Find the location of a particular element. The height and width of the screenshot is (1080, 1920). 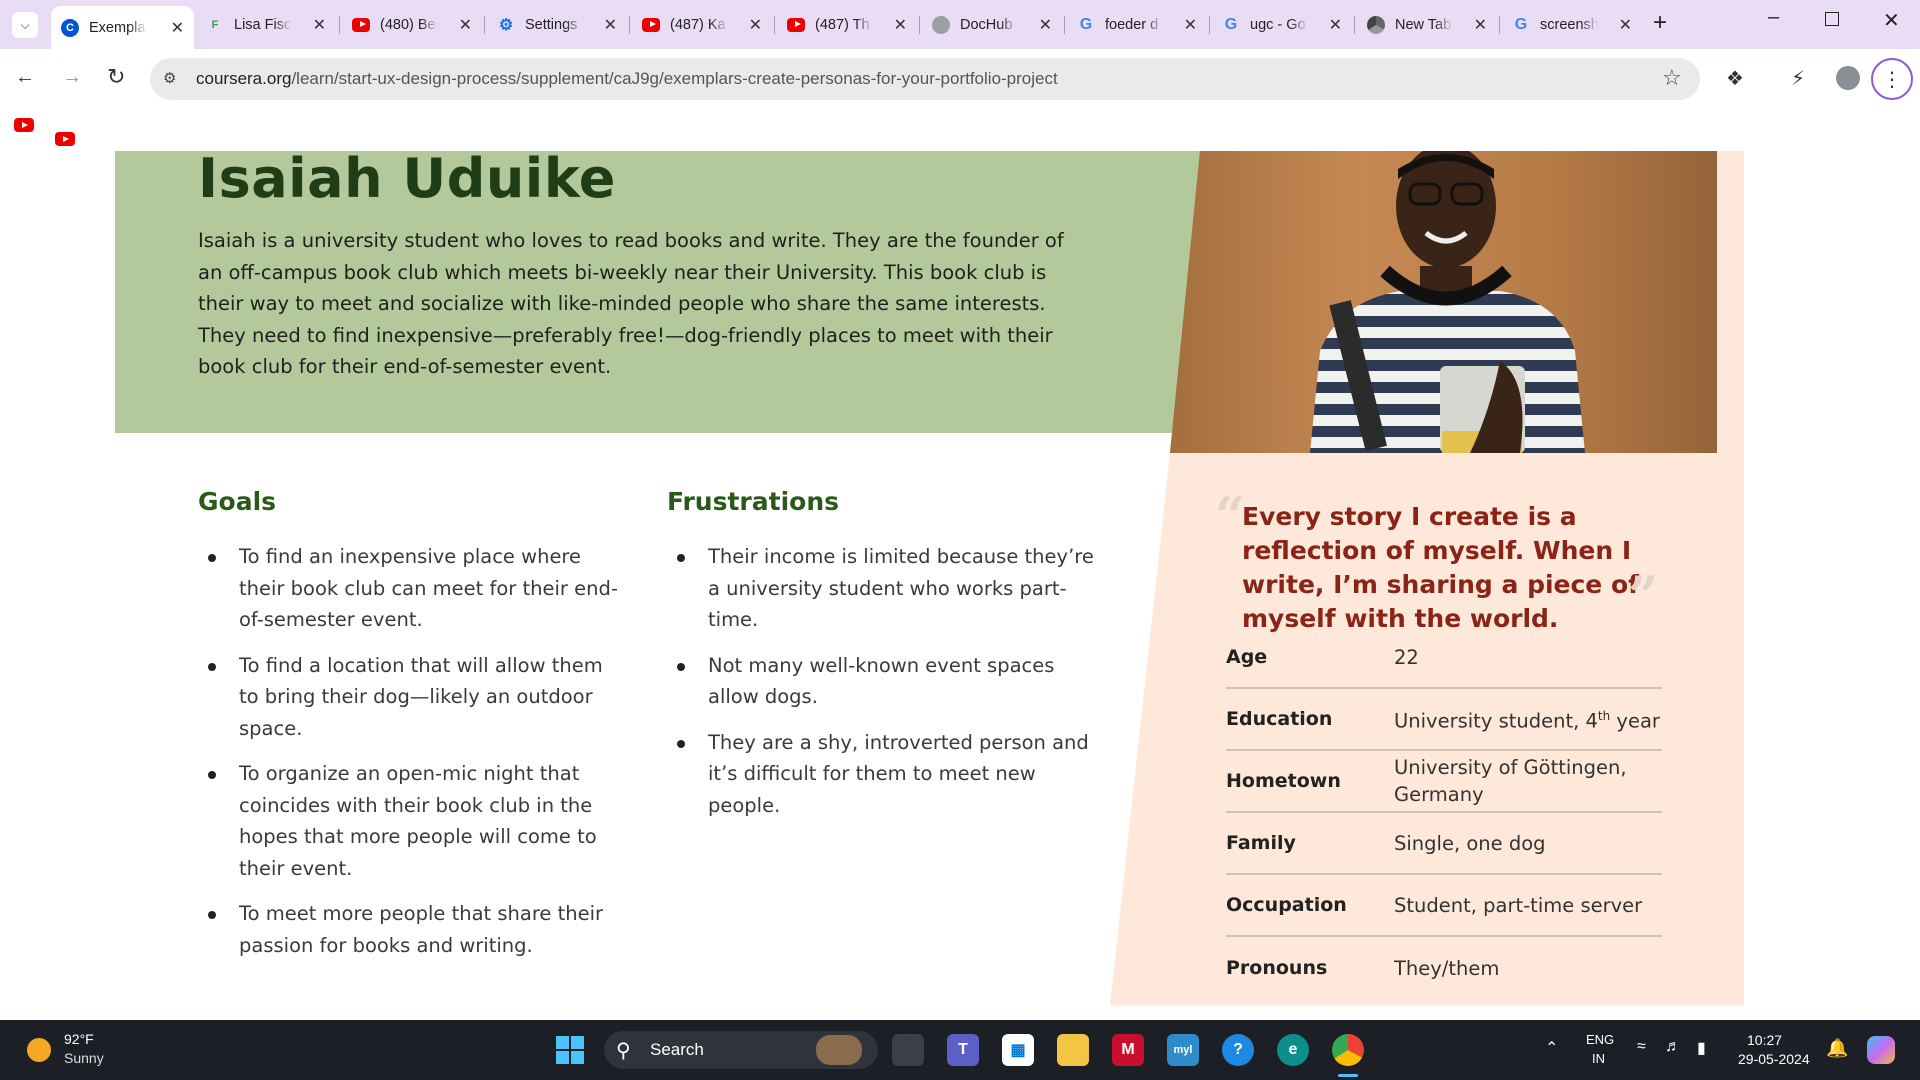

tab: Gfoeder d ✕ is located at coordinates (1137, 24).